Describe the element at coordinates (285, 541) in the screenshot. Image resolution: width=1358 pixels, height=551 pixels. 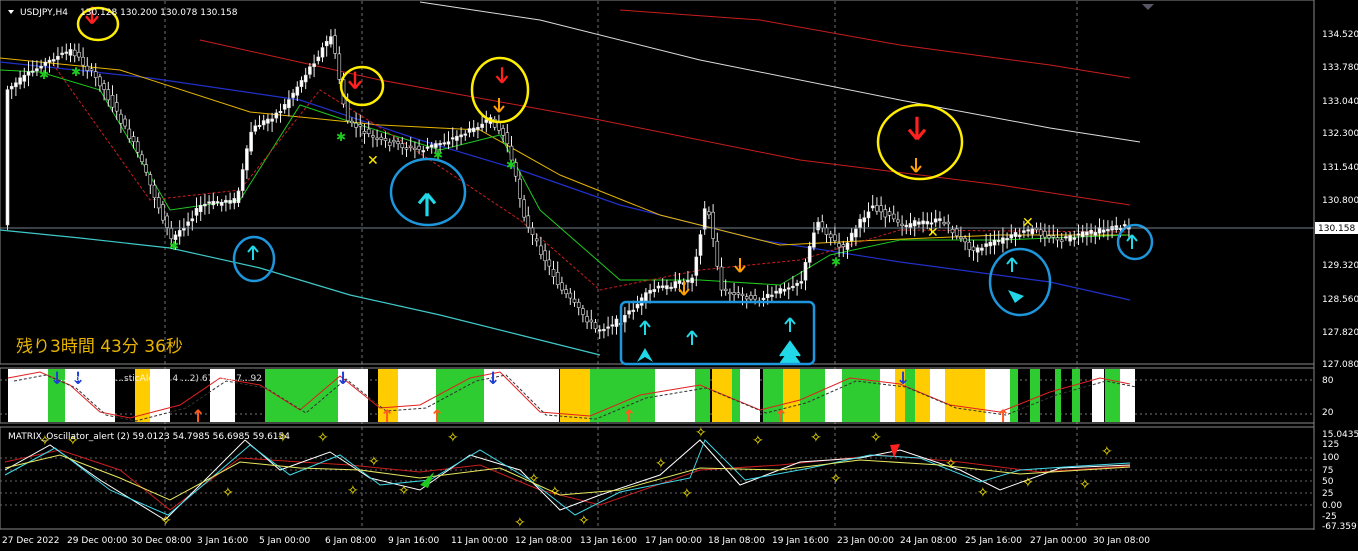
I see `time-tick: 5 Jan 00:00` at that location.